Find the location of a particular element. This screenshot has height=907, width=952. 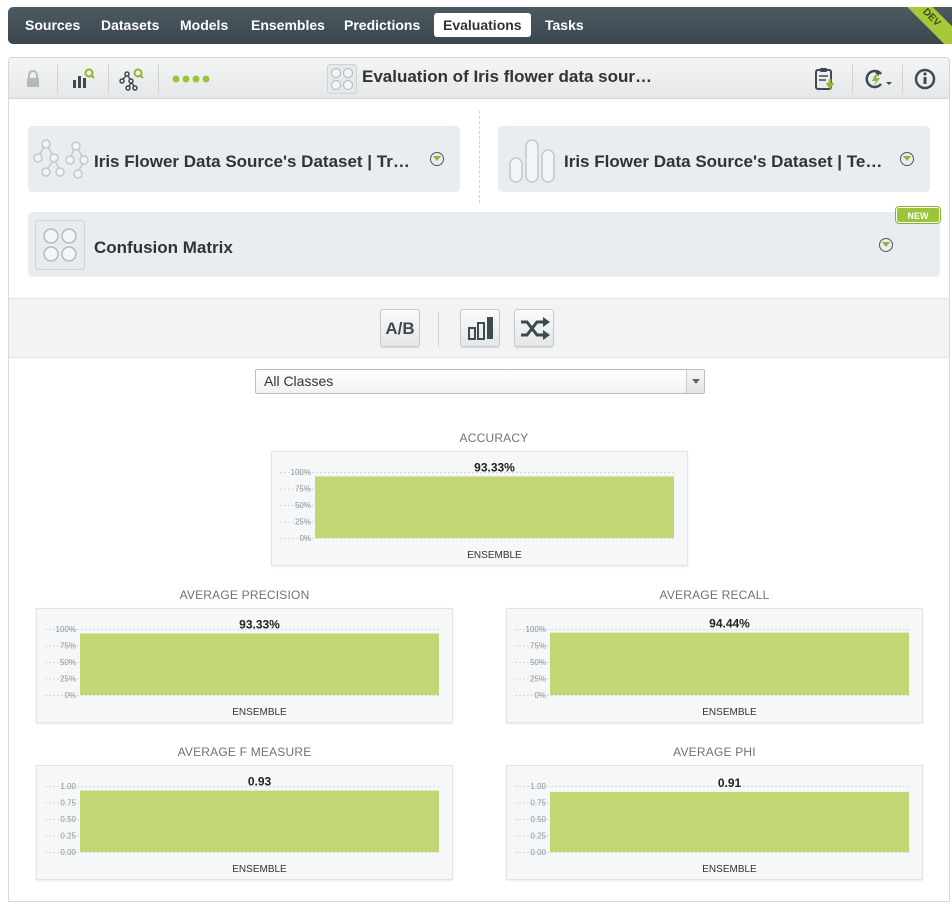

bar-chart-view-button is located at coordinates (480, 328).